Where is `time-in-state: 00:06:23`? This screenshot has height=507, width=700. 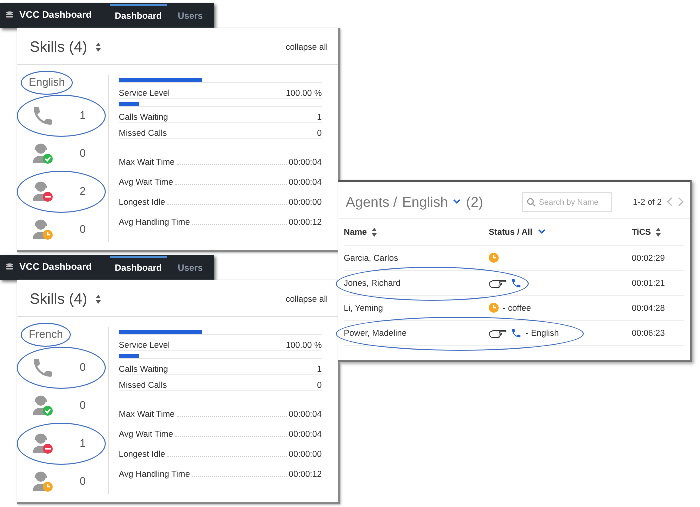 time-in-state: 00:06:23 is located at coordinates (649, 333).